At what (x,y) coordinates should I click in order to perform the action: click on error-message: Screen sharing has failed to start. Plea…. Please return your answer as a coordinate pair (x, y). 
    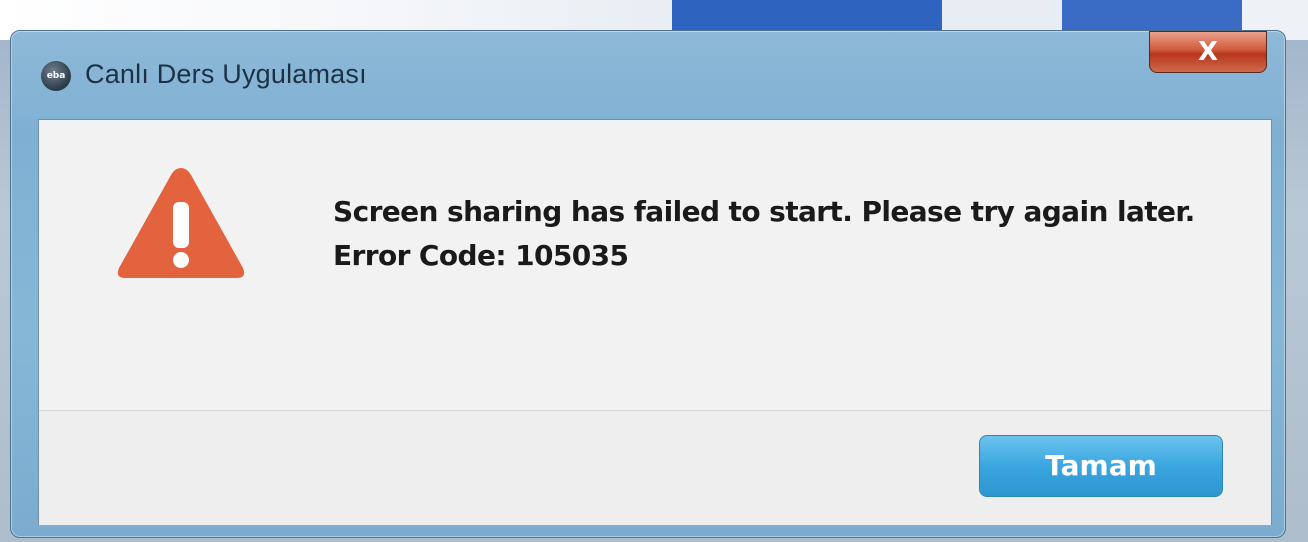
    Looking at the image, I should click on (764, 234).